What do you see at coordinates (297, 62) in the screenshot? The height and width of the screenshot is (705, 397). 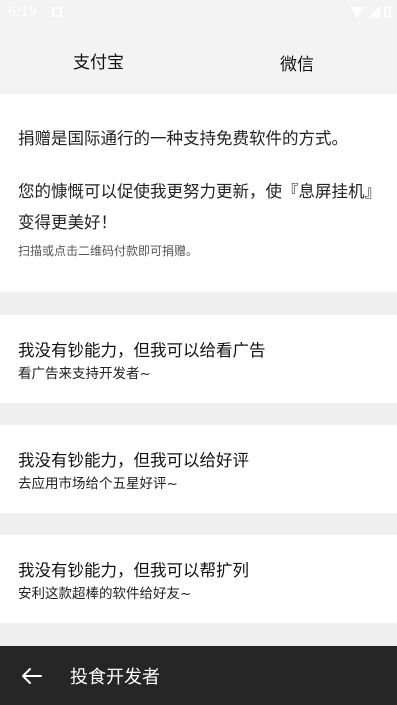 I see `tab-wechat: 微信` at bounding box center [297, 62].